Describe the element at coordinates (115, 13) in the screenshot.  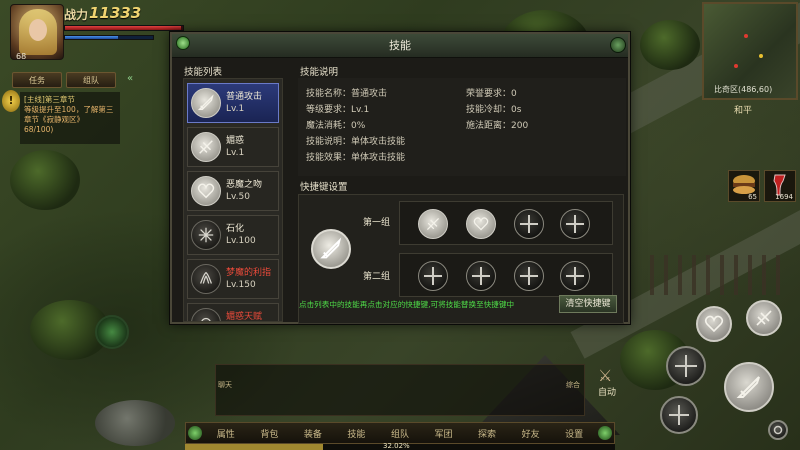
I see `power-value: 11333` at that location.